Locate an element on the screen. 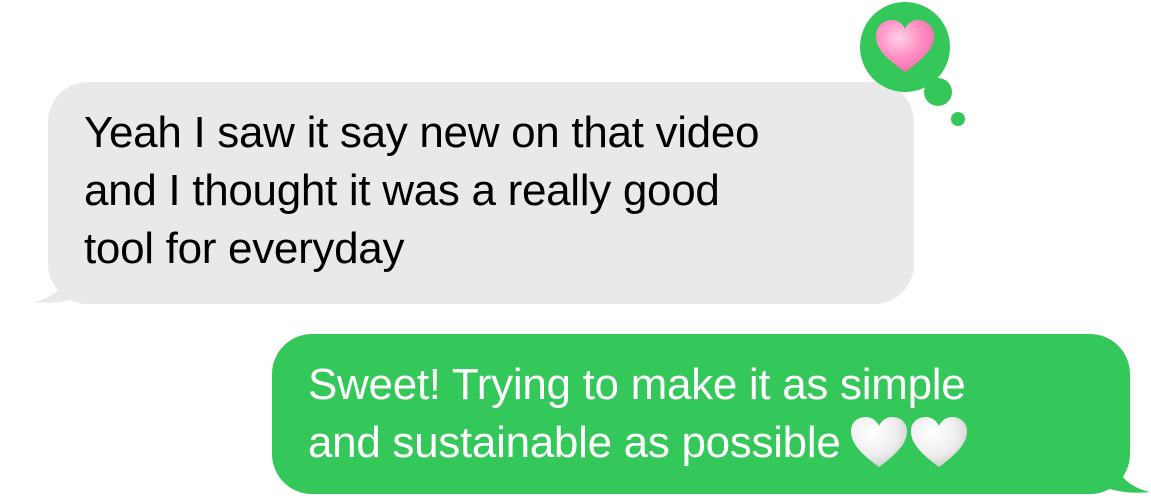 This screenshot has width=1151, height=502. message-text-line: tool for everyday is located at coordinates (244, 248).